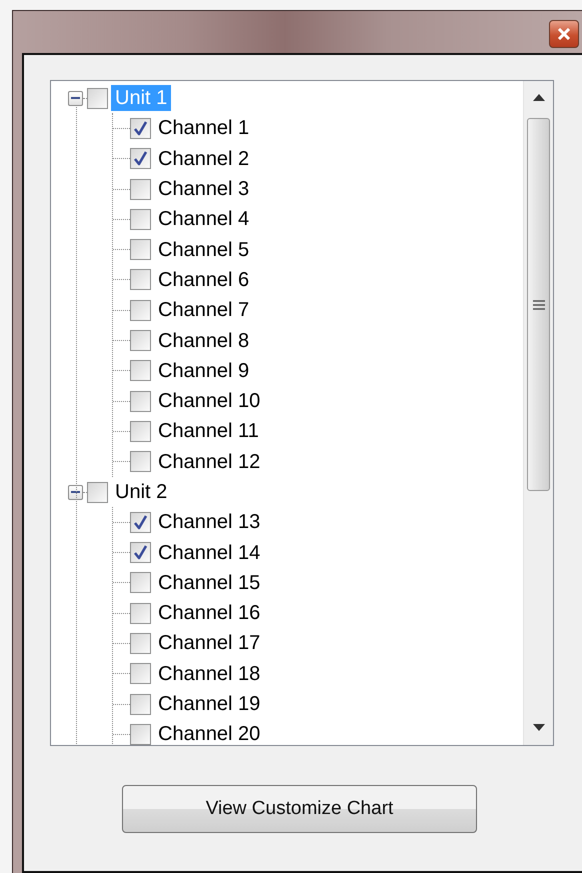 This screenshot has height=873, width=582. I want to click on tree-item-label: Channel 15, so click(209, 583).